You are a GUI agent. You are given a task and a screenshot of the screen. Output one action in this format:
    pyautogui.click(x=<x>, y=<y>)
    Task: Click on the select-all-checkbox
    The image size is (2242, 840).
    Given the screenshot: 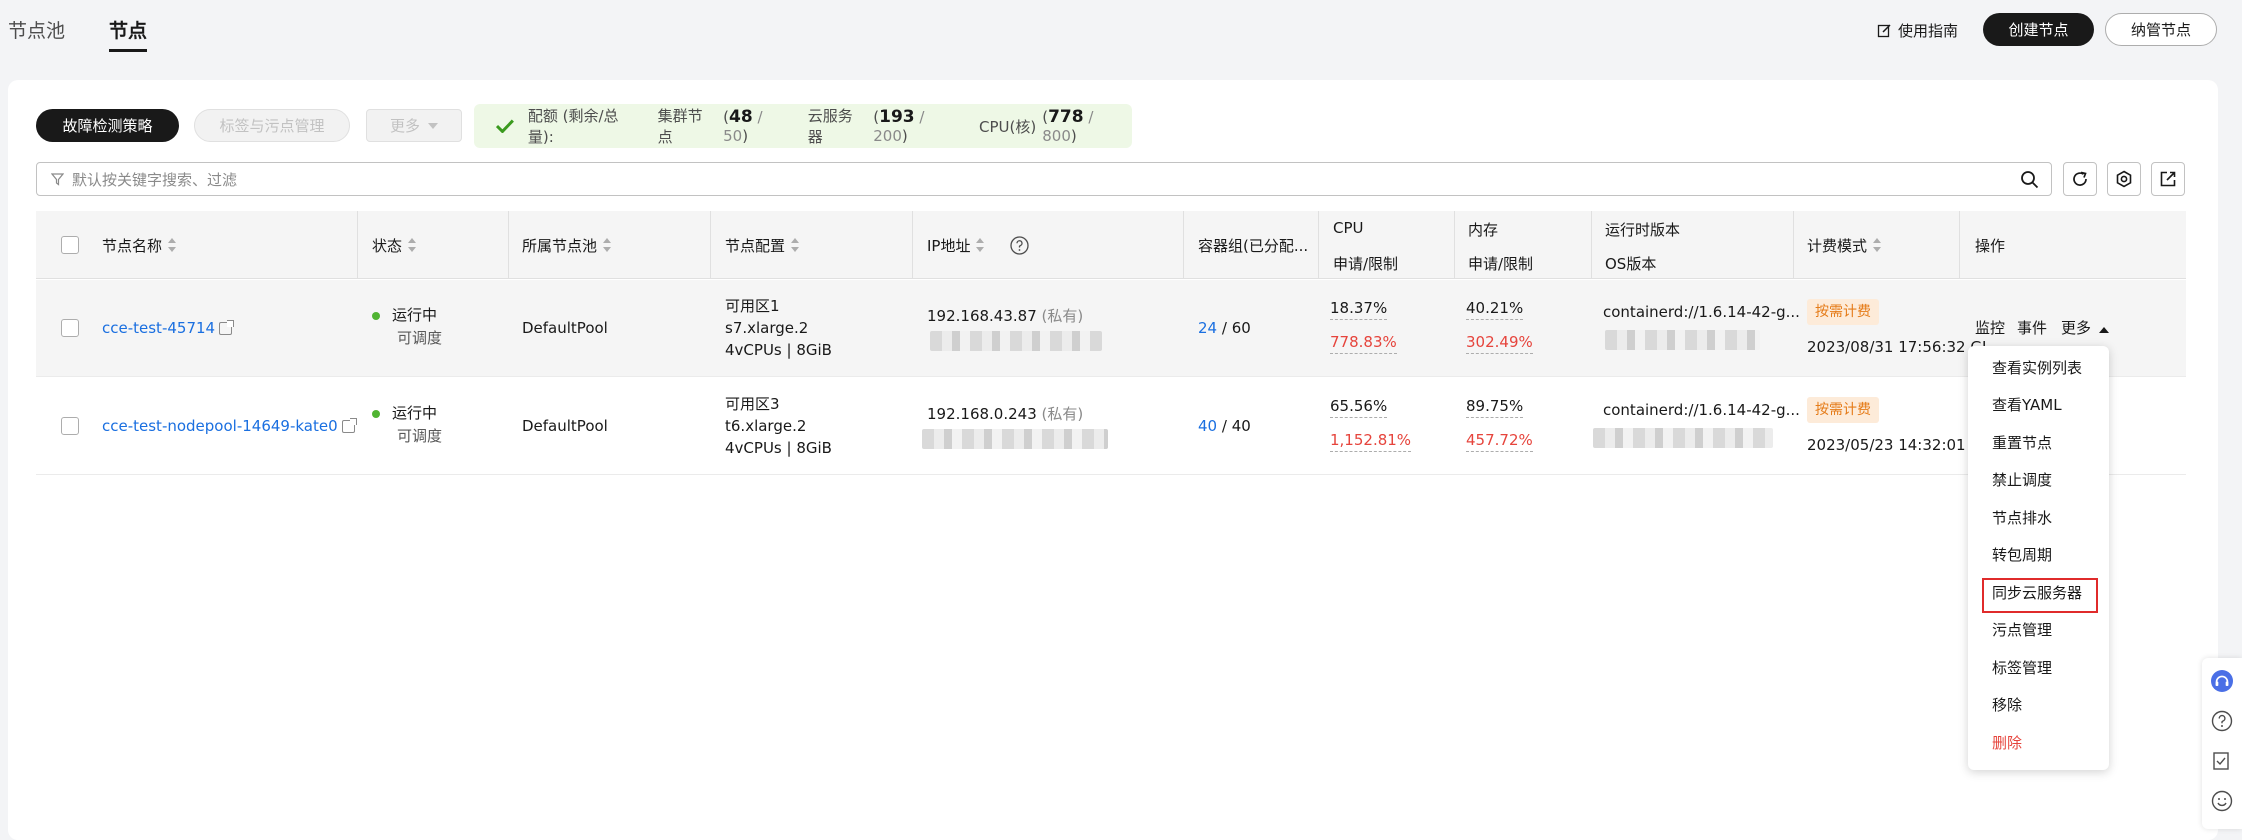 What is the action you would take?
    pyautogui.click(x=70, y=245)
    